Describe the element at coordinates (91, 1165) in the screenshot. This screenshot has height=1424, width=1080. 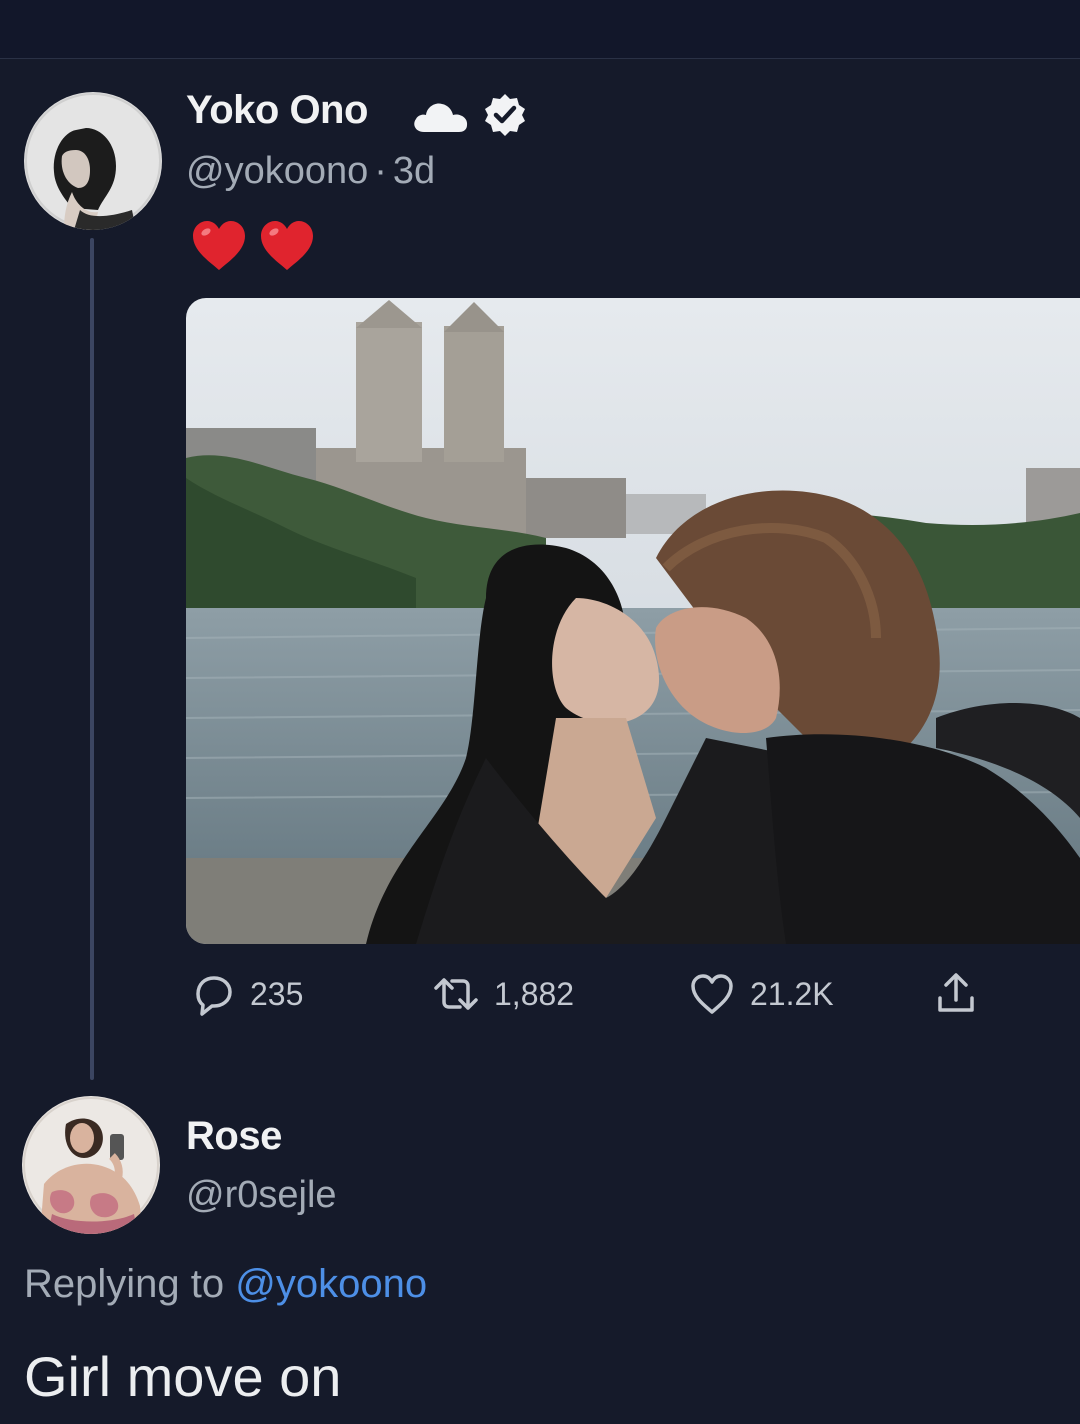
I see `reply-author-avatar` at that location.